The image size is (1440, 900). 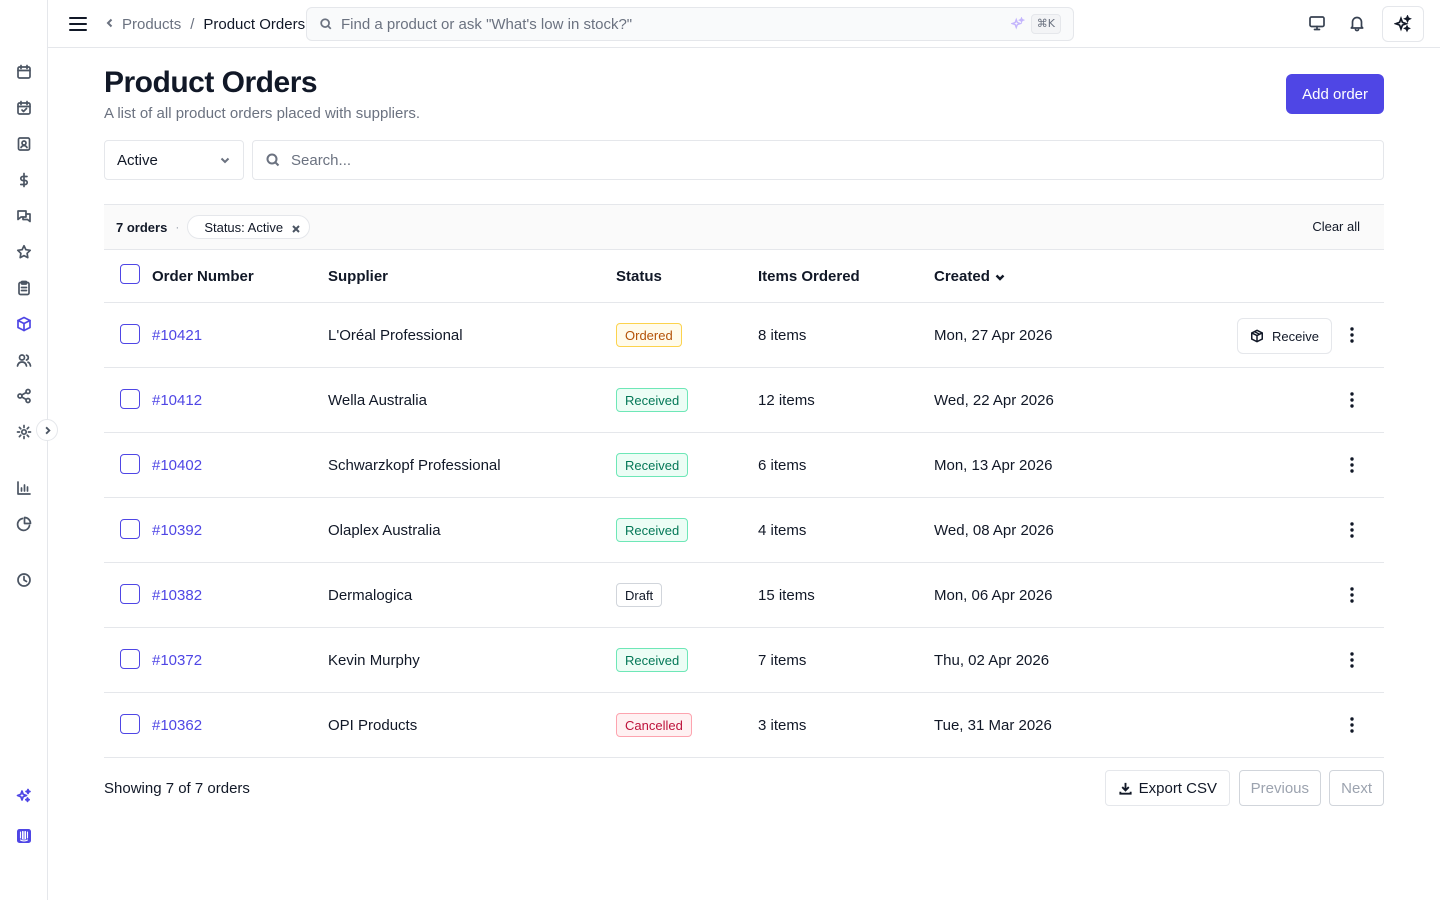 What do you see at coordinates (177, 465) in the screenshot?
I see `order-number-link: #10402` at bounding box center [177, 465].